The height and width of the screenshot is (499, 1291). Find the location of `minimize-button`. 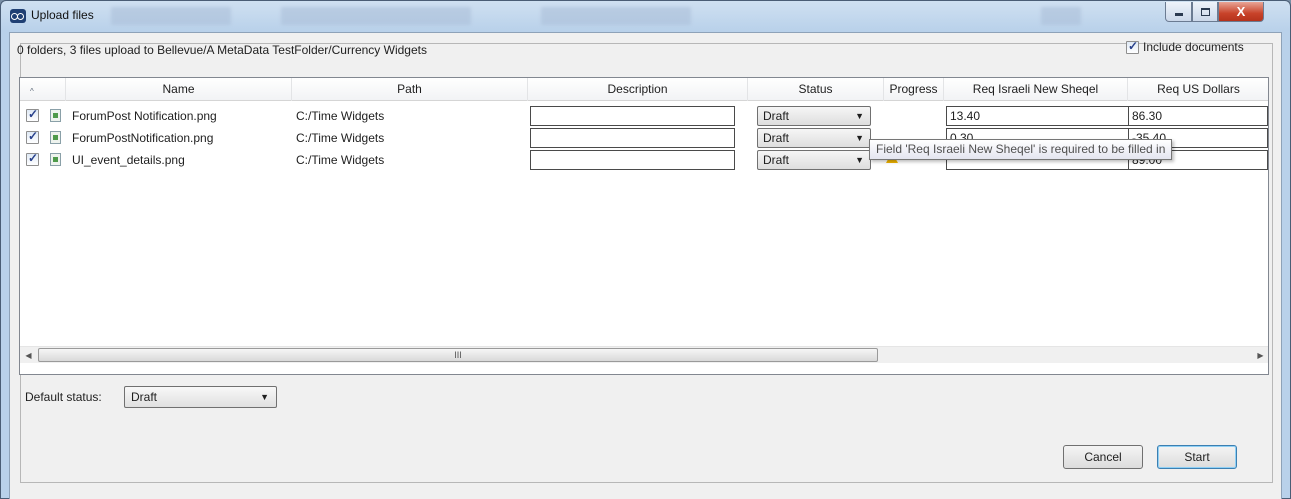

minimize-button is located at coordinates (1178, 12).